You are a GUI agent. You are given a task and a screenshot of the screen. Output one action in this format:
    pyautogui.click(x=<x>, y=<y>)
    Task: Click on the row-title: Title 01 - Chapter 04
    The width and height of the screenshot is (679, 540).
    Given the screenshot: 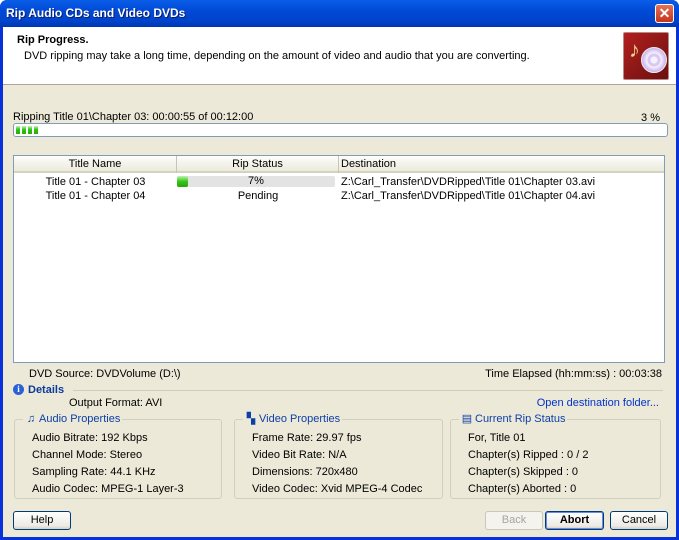 What is the action you would take?
    pyautogui.click(x=95, y=196)
    